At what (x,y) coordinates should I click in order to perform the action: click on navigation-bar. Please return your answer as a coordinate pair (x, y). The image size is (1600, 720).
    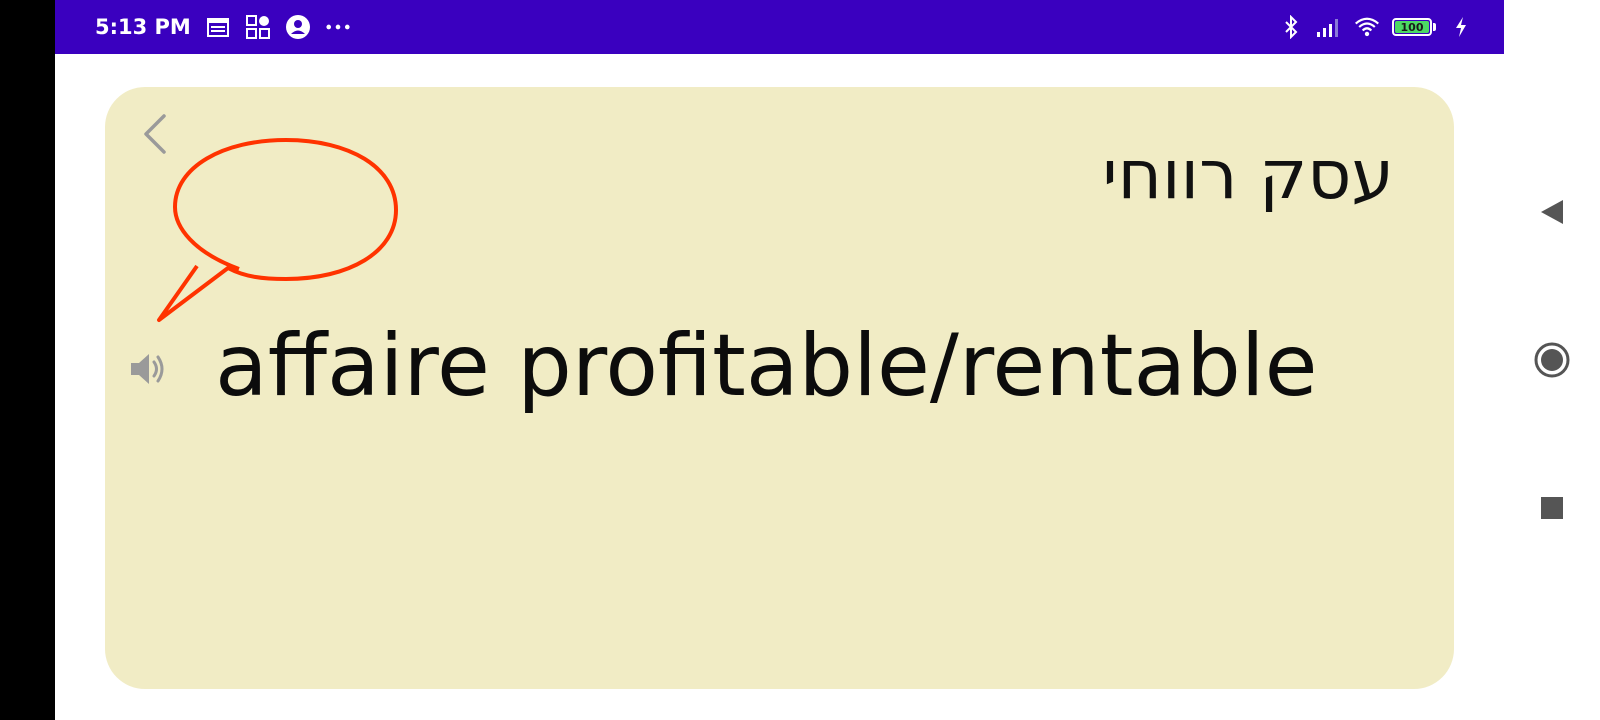
    Looking at the image, I should click on (1552, 360).